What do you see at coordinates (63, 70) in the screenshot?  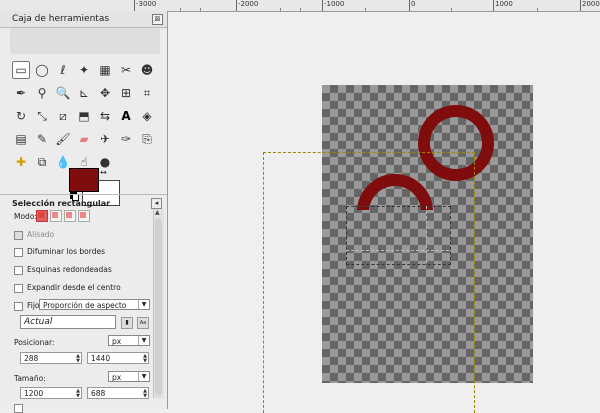 I see `lasso-icon: ℓ` at bounding box center [63, 70].